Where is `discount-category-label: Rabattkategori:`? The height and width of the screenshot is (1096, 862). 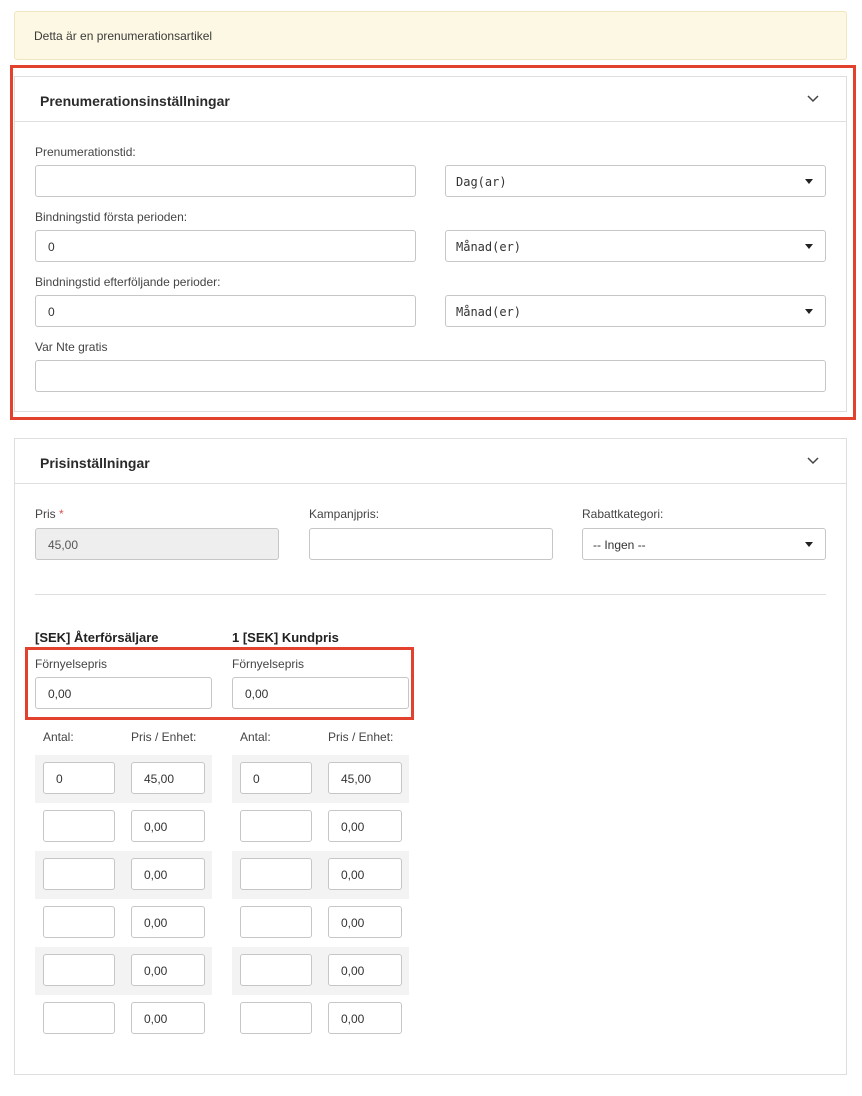 discount-category-label: Rabattkategori: is located at coordinates (623, 514).